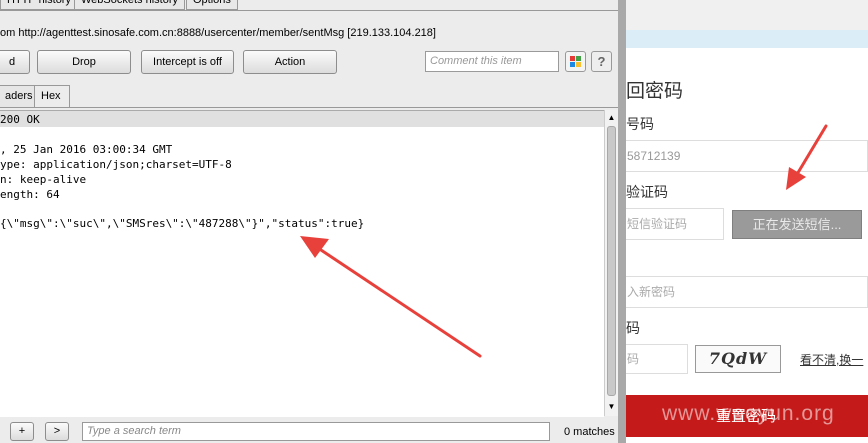 Image resolution: width=868 pixels, height=443 pixels. What do you see at coordinates (187, 62) in the screenshot?
I see `intercept-toggle-button: Intercept is off` at bounding box center [187, 62].